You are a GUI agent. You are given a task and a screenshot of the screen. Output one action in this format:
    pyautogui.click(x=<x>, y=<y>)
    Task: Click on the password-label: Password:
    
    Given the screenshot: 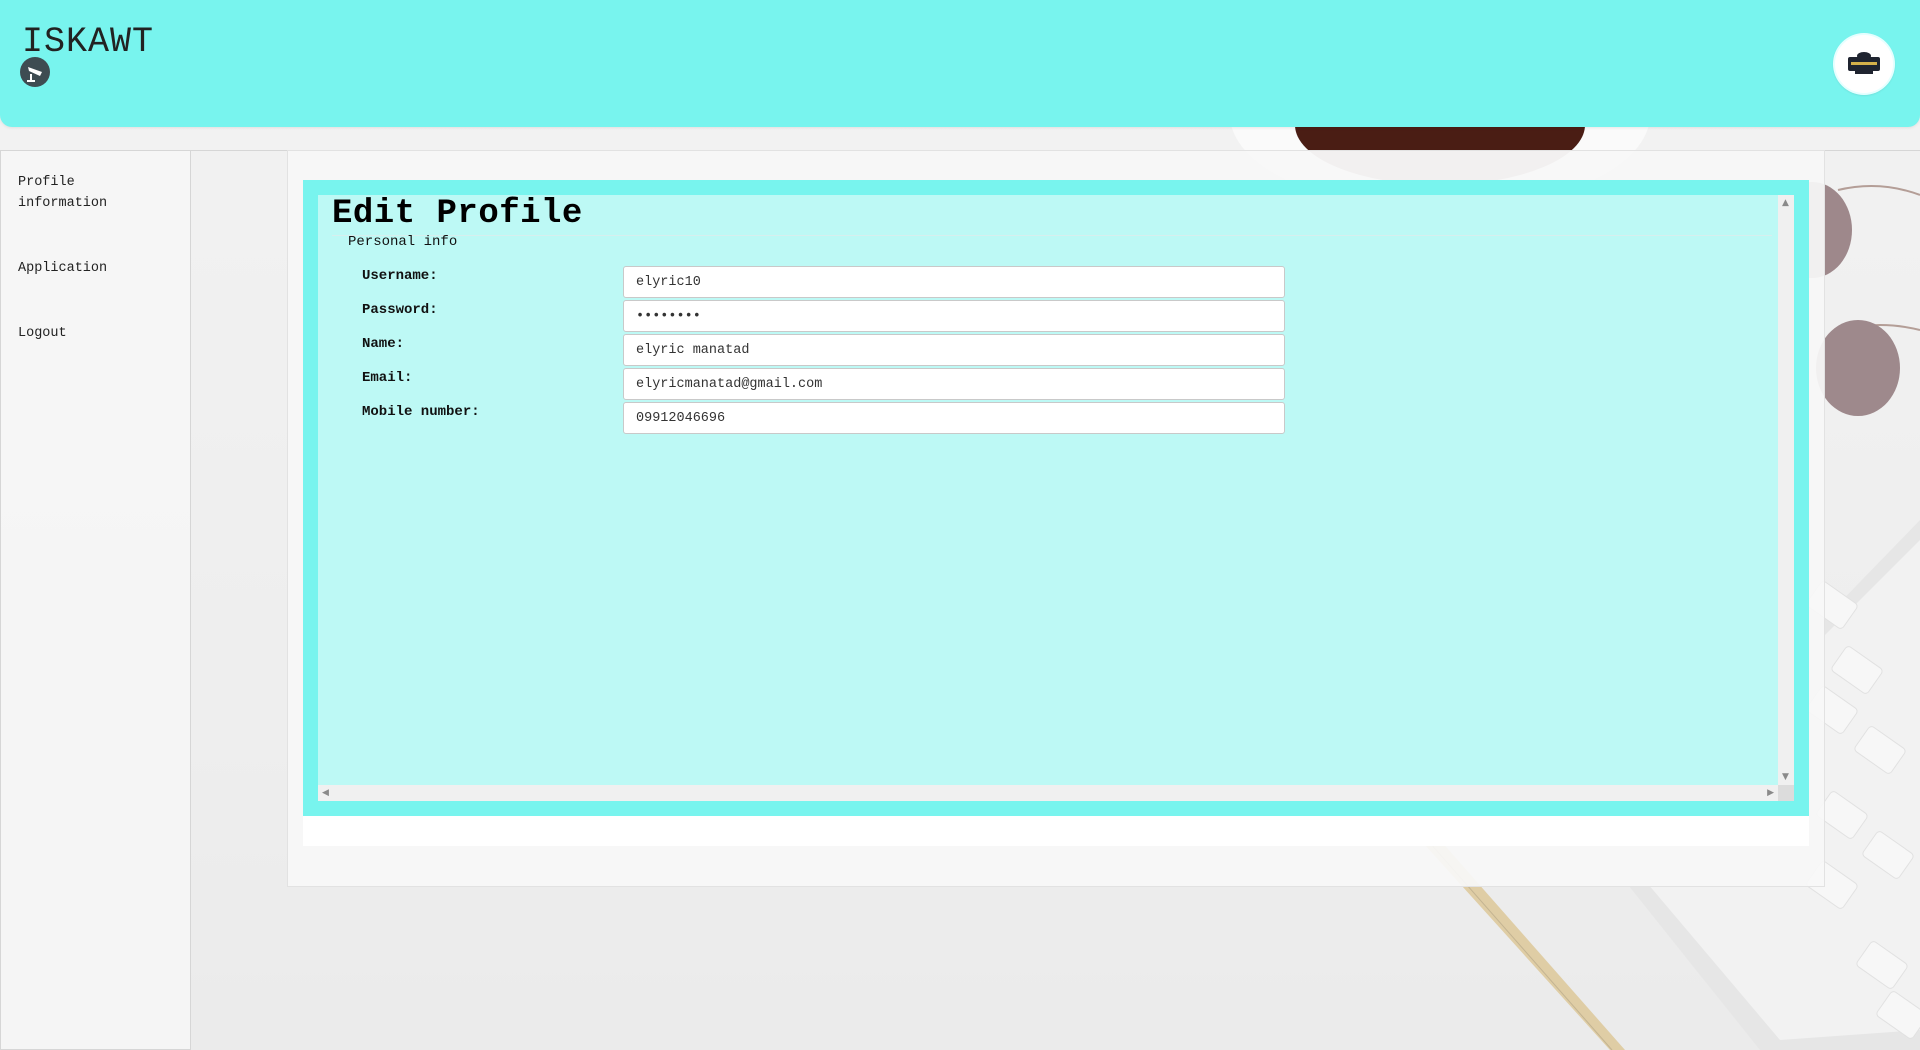 What is the action you would take?
    pyautogui.click(x=400, y=310)
    